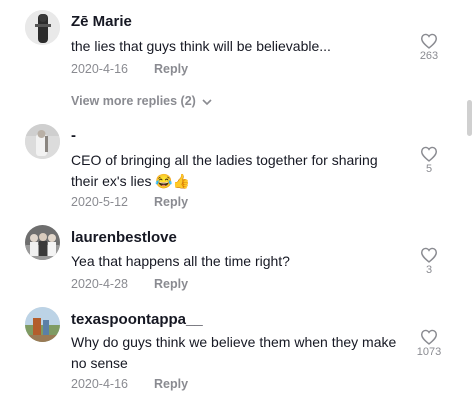 This screenshot has height=400, width=475. What do you see at coordinates (99, 284) in the screenshot?
I see `comment-date: 2020-4-28` at bounding box center [99, 284].